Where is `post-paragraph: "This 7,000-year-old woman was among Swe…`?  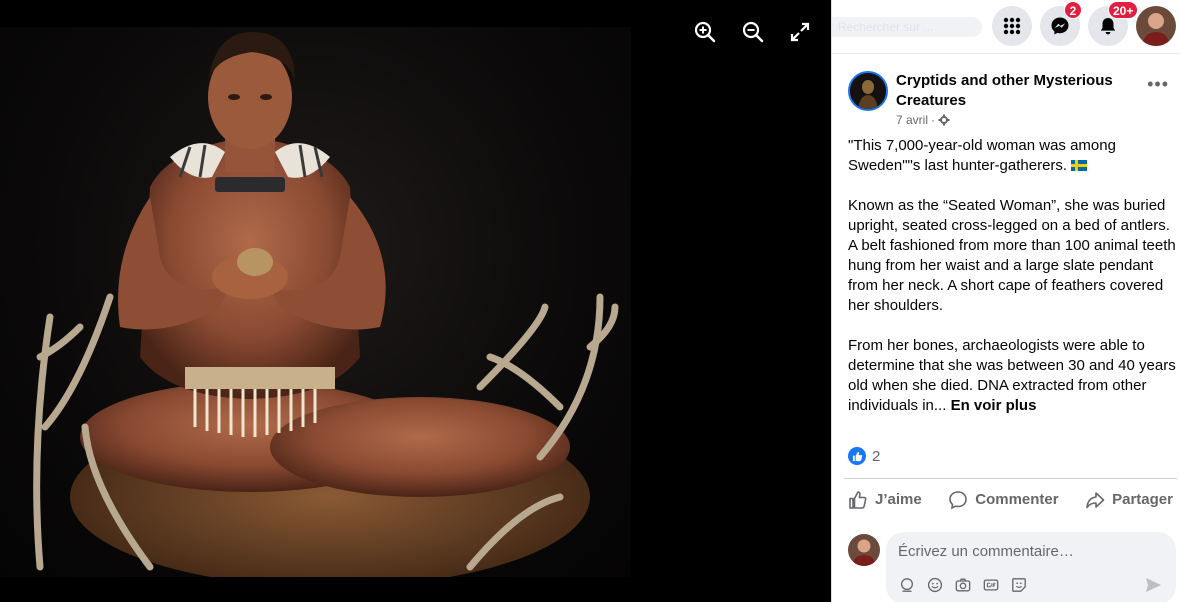 post-paragraph: "This 7,000-year-old woman was among Swe… is located at coordinates (982, 155).